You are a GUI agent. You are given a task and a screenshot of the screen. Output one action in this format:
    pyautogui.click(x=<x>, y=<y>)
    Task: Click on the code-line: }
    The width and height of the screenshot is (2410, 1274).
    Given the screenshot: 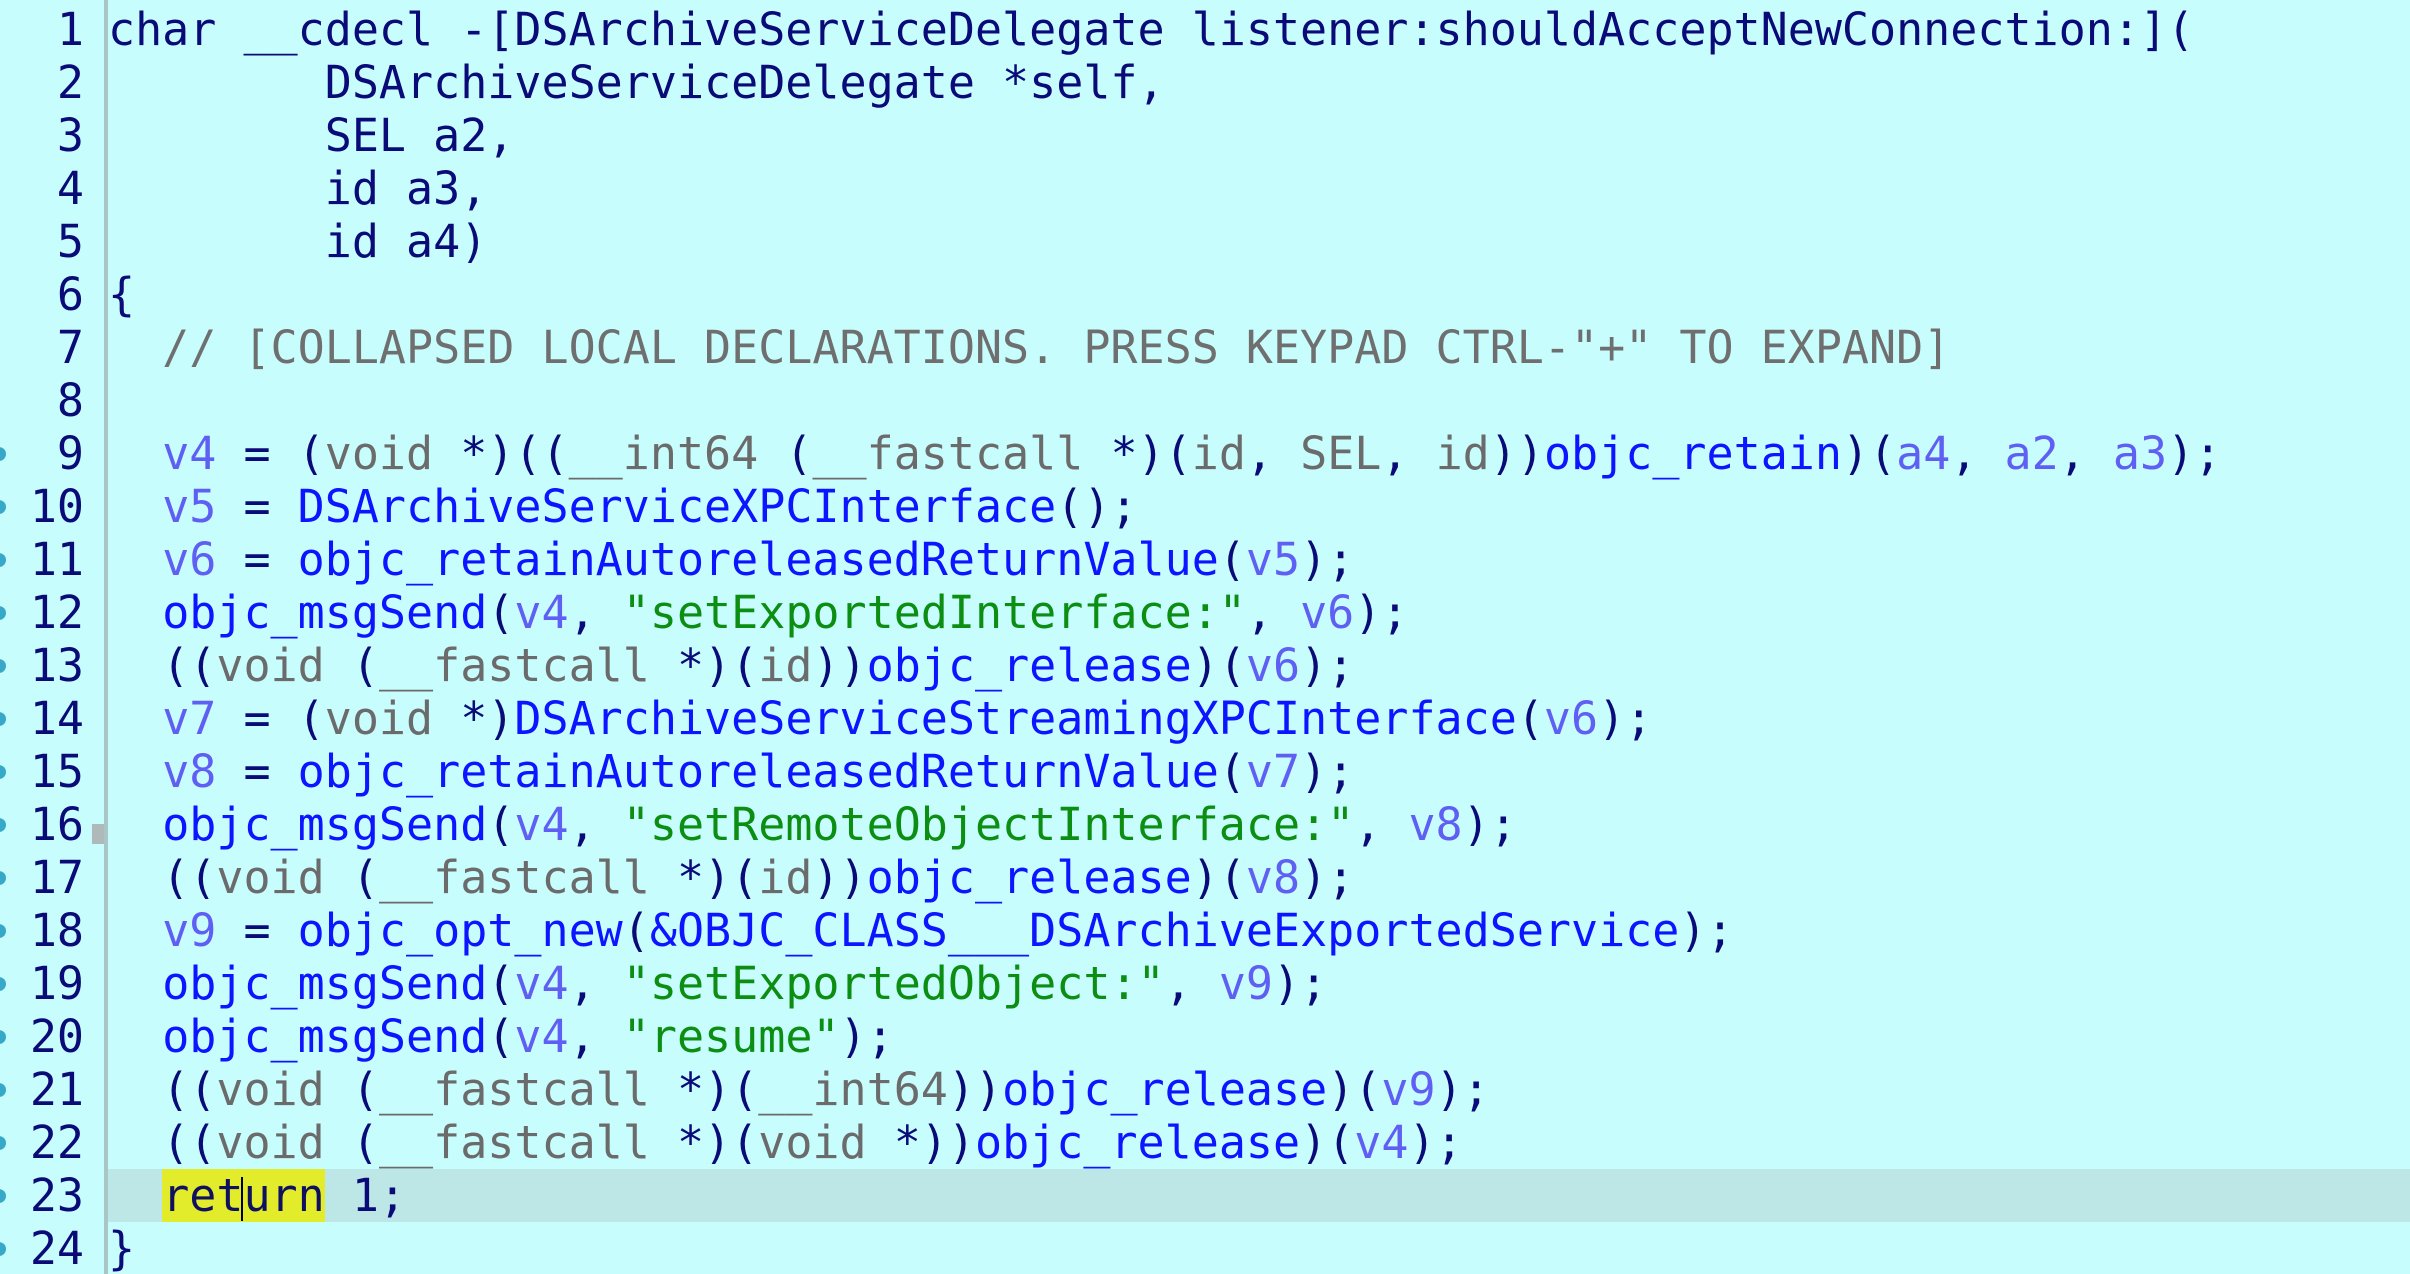 What is the action you would take?
    pyautogui.click(x=1259, y=1248)
    